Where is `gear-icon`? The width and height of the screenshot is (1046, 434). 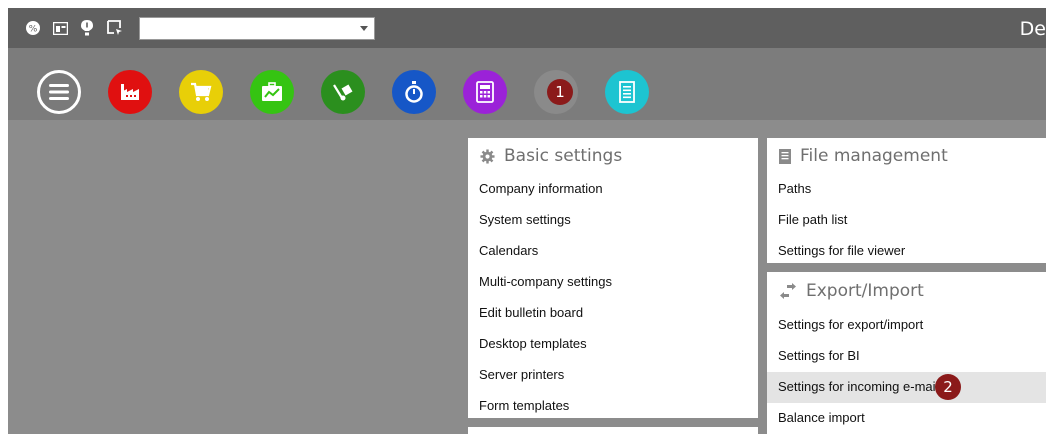 gear-icon is located at coordinates (487, 156).